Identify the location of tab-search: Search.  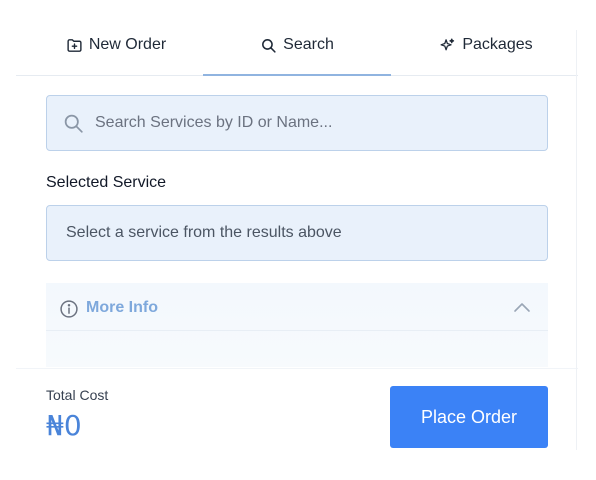
(297, 49).